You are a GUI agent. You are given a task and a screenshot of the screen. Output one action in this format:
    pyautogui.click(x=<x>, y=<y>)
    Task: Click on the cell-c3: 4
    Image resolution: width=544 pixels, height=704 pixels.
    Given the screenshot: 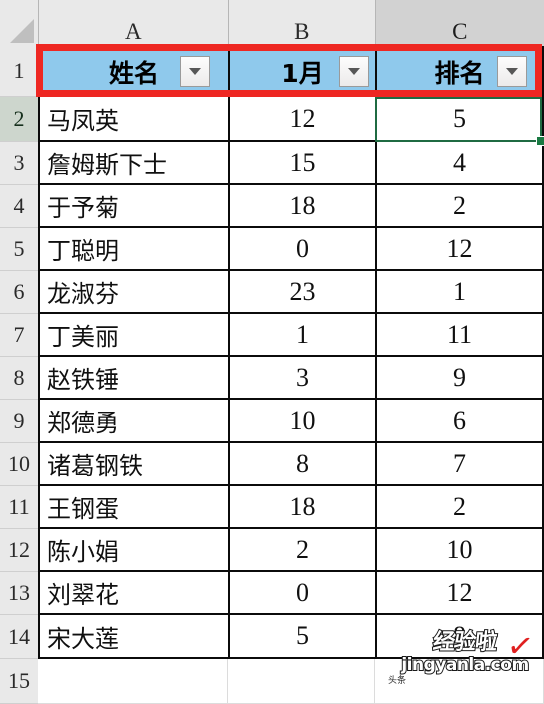 What is the action you would take?
    pyautogui.click(x=459, y=163)
    